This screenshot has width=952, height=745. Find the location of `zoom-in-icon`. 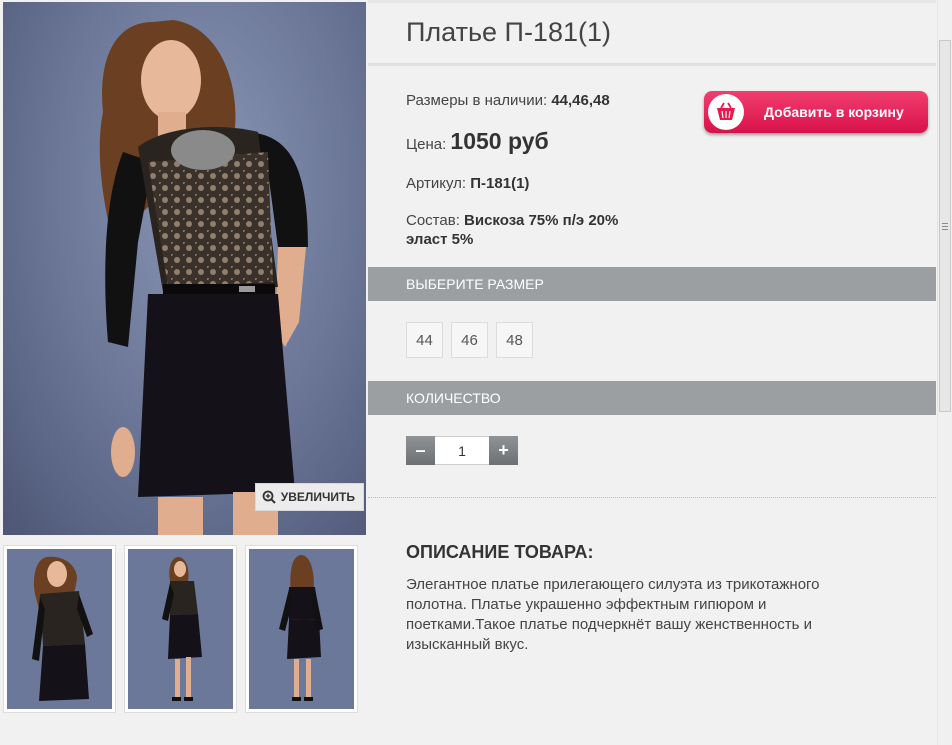

zoom-in-icon is located at coordinates (269, 497).